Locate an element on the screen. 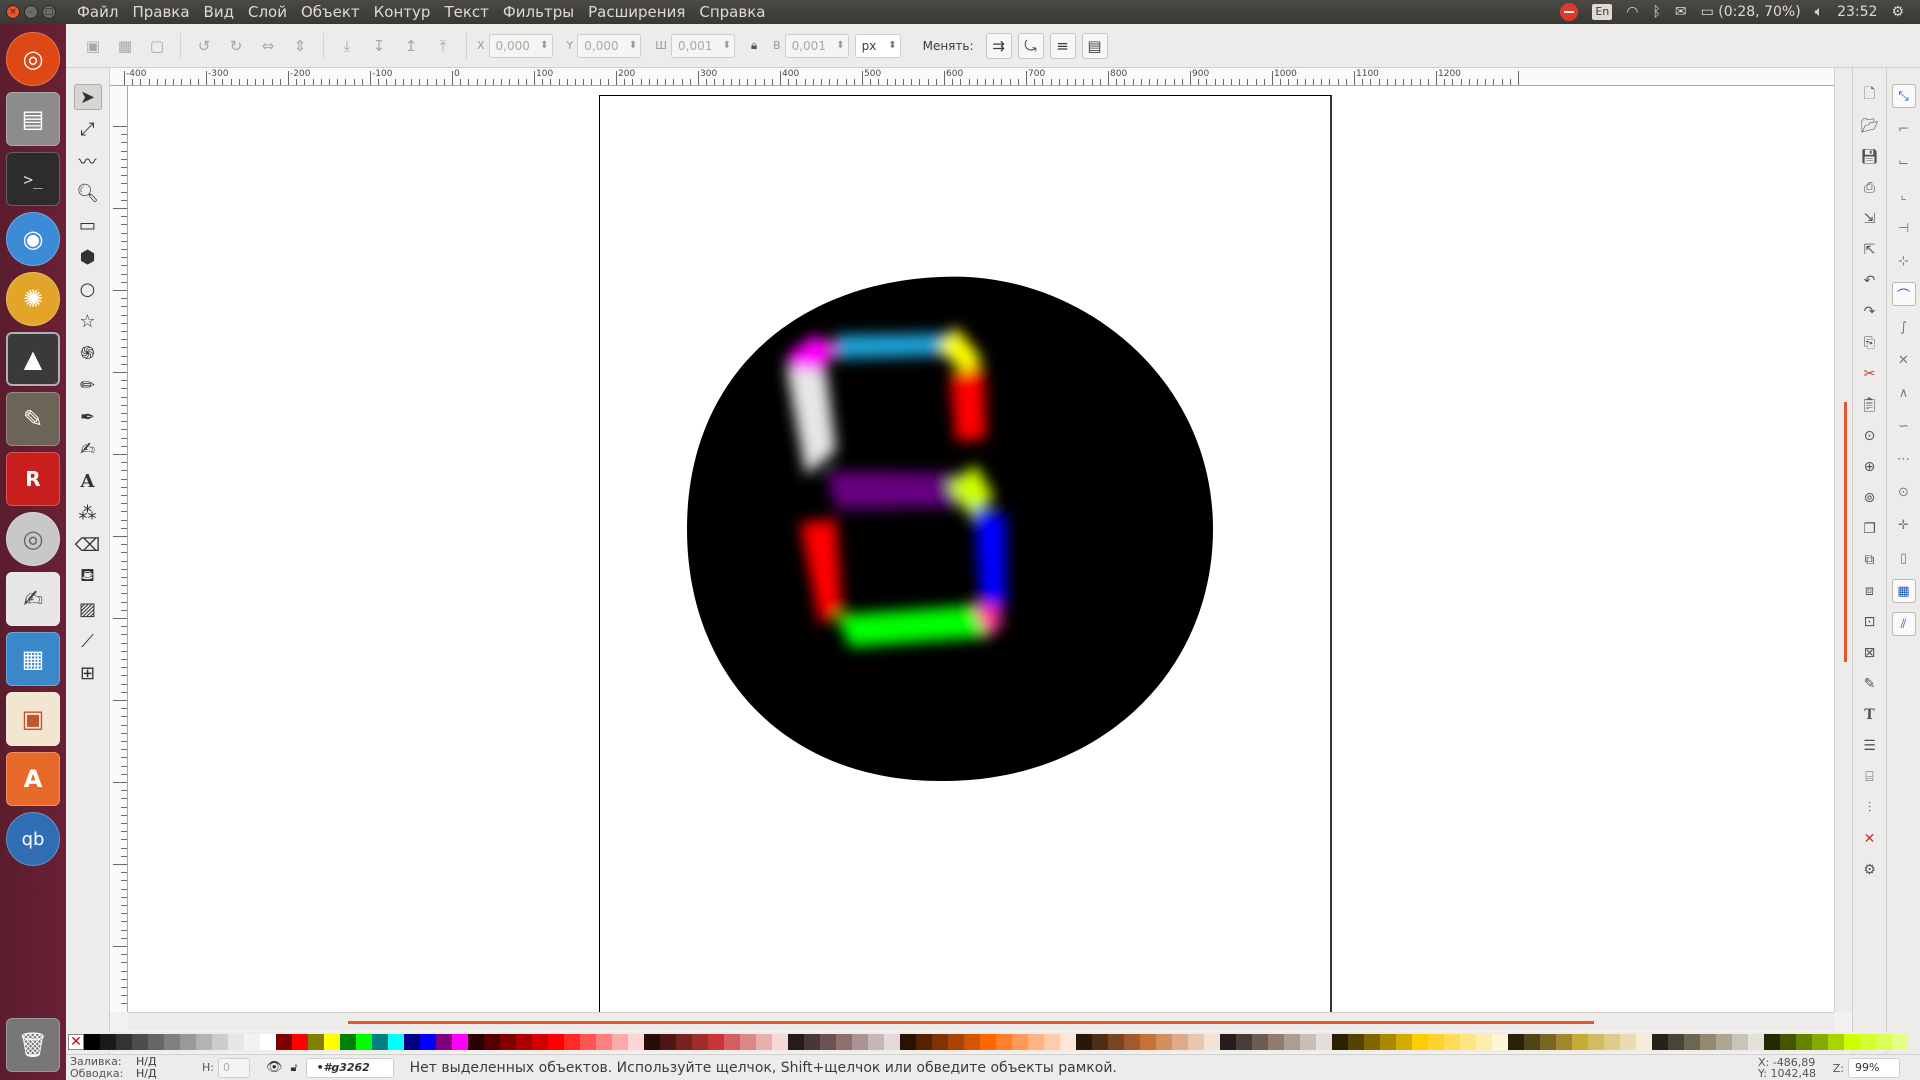 This screenshot has width=1920, height=1080. fill-stroke-icon: ✎ is located at coordinates (1870, 684).